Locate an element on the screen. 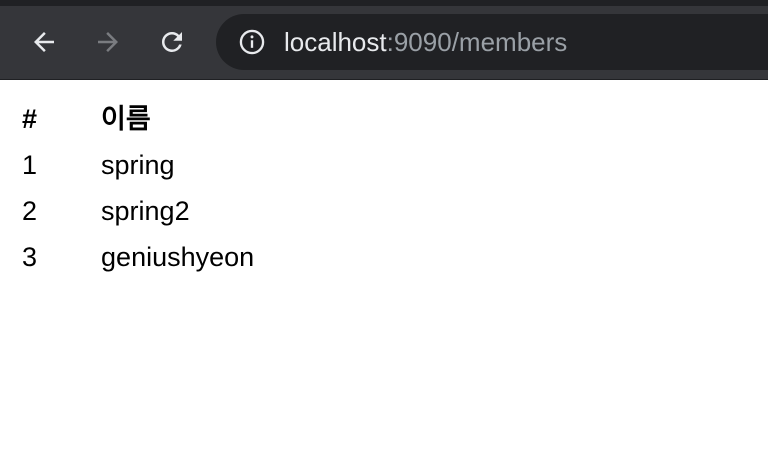 Image resolution: width=768 pixels, height=474 pixels. reload-button is located at coordinates (172, 42).